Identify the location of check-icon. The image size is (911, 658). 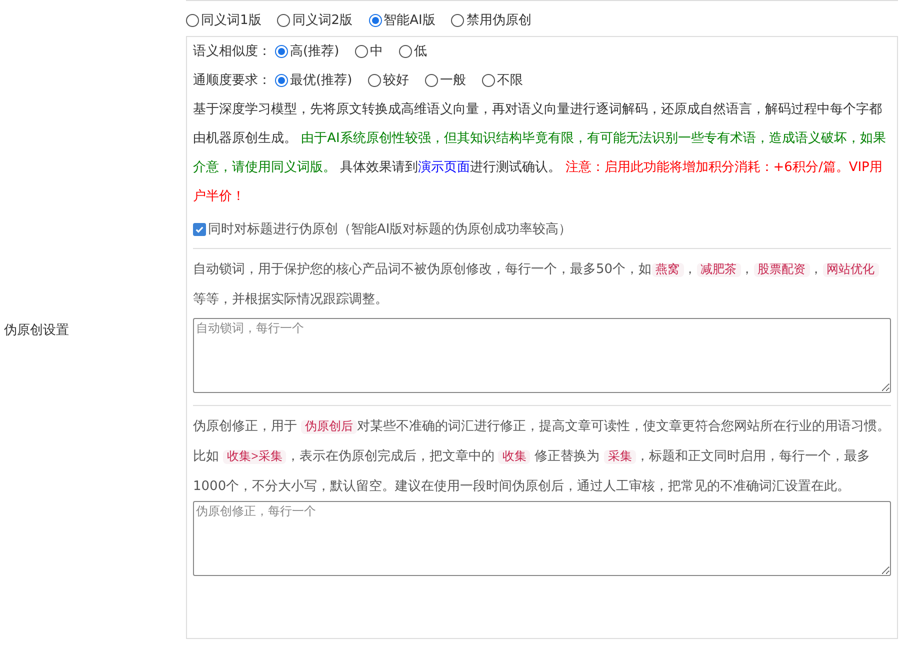
(199, 229).